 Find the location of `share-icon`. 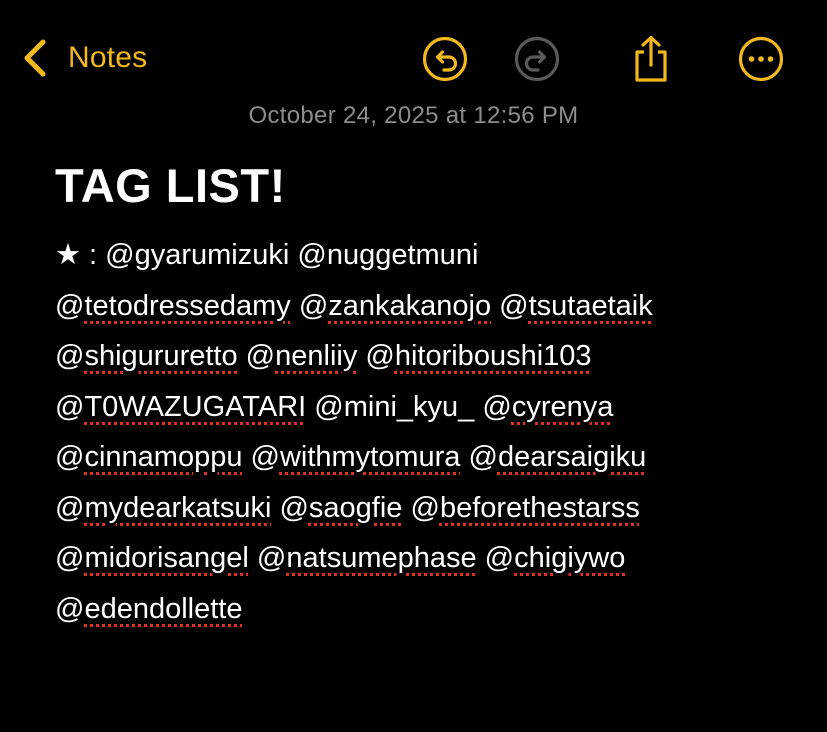

share-icon is located at coordinates (651, 59).